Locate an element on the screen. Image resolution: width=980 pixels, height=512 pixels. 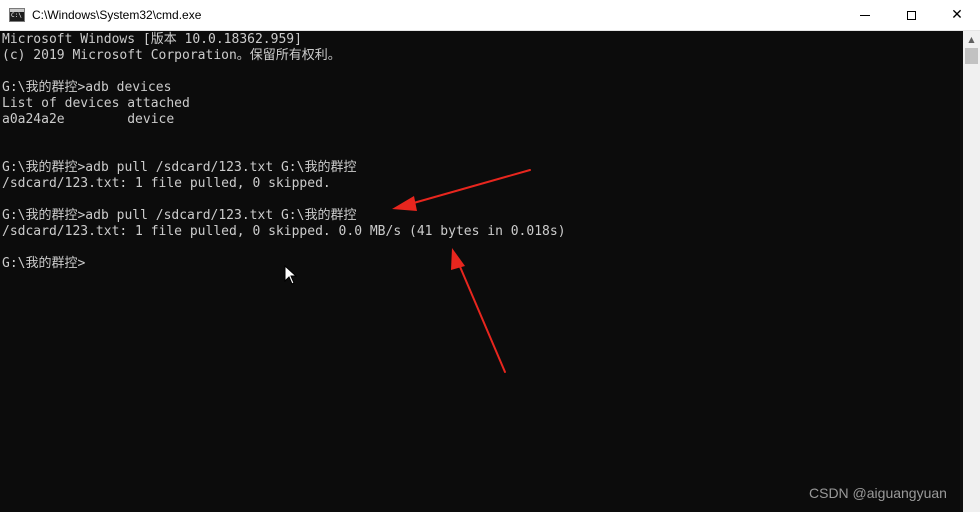
close-button: ✕ is located at coordinates (957, 15).